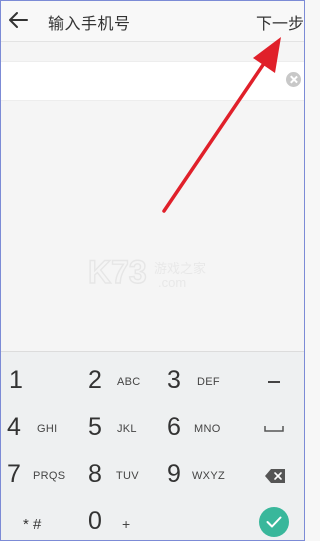  I want to click on space-icon, so click(274, 429).